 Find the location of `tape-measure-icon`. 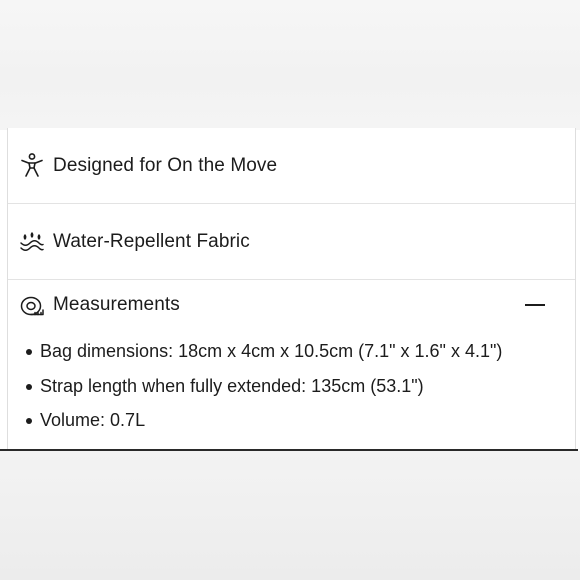

tape-measure-icon is located at coordinates (32, 306).